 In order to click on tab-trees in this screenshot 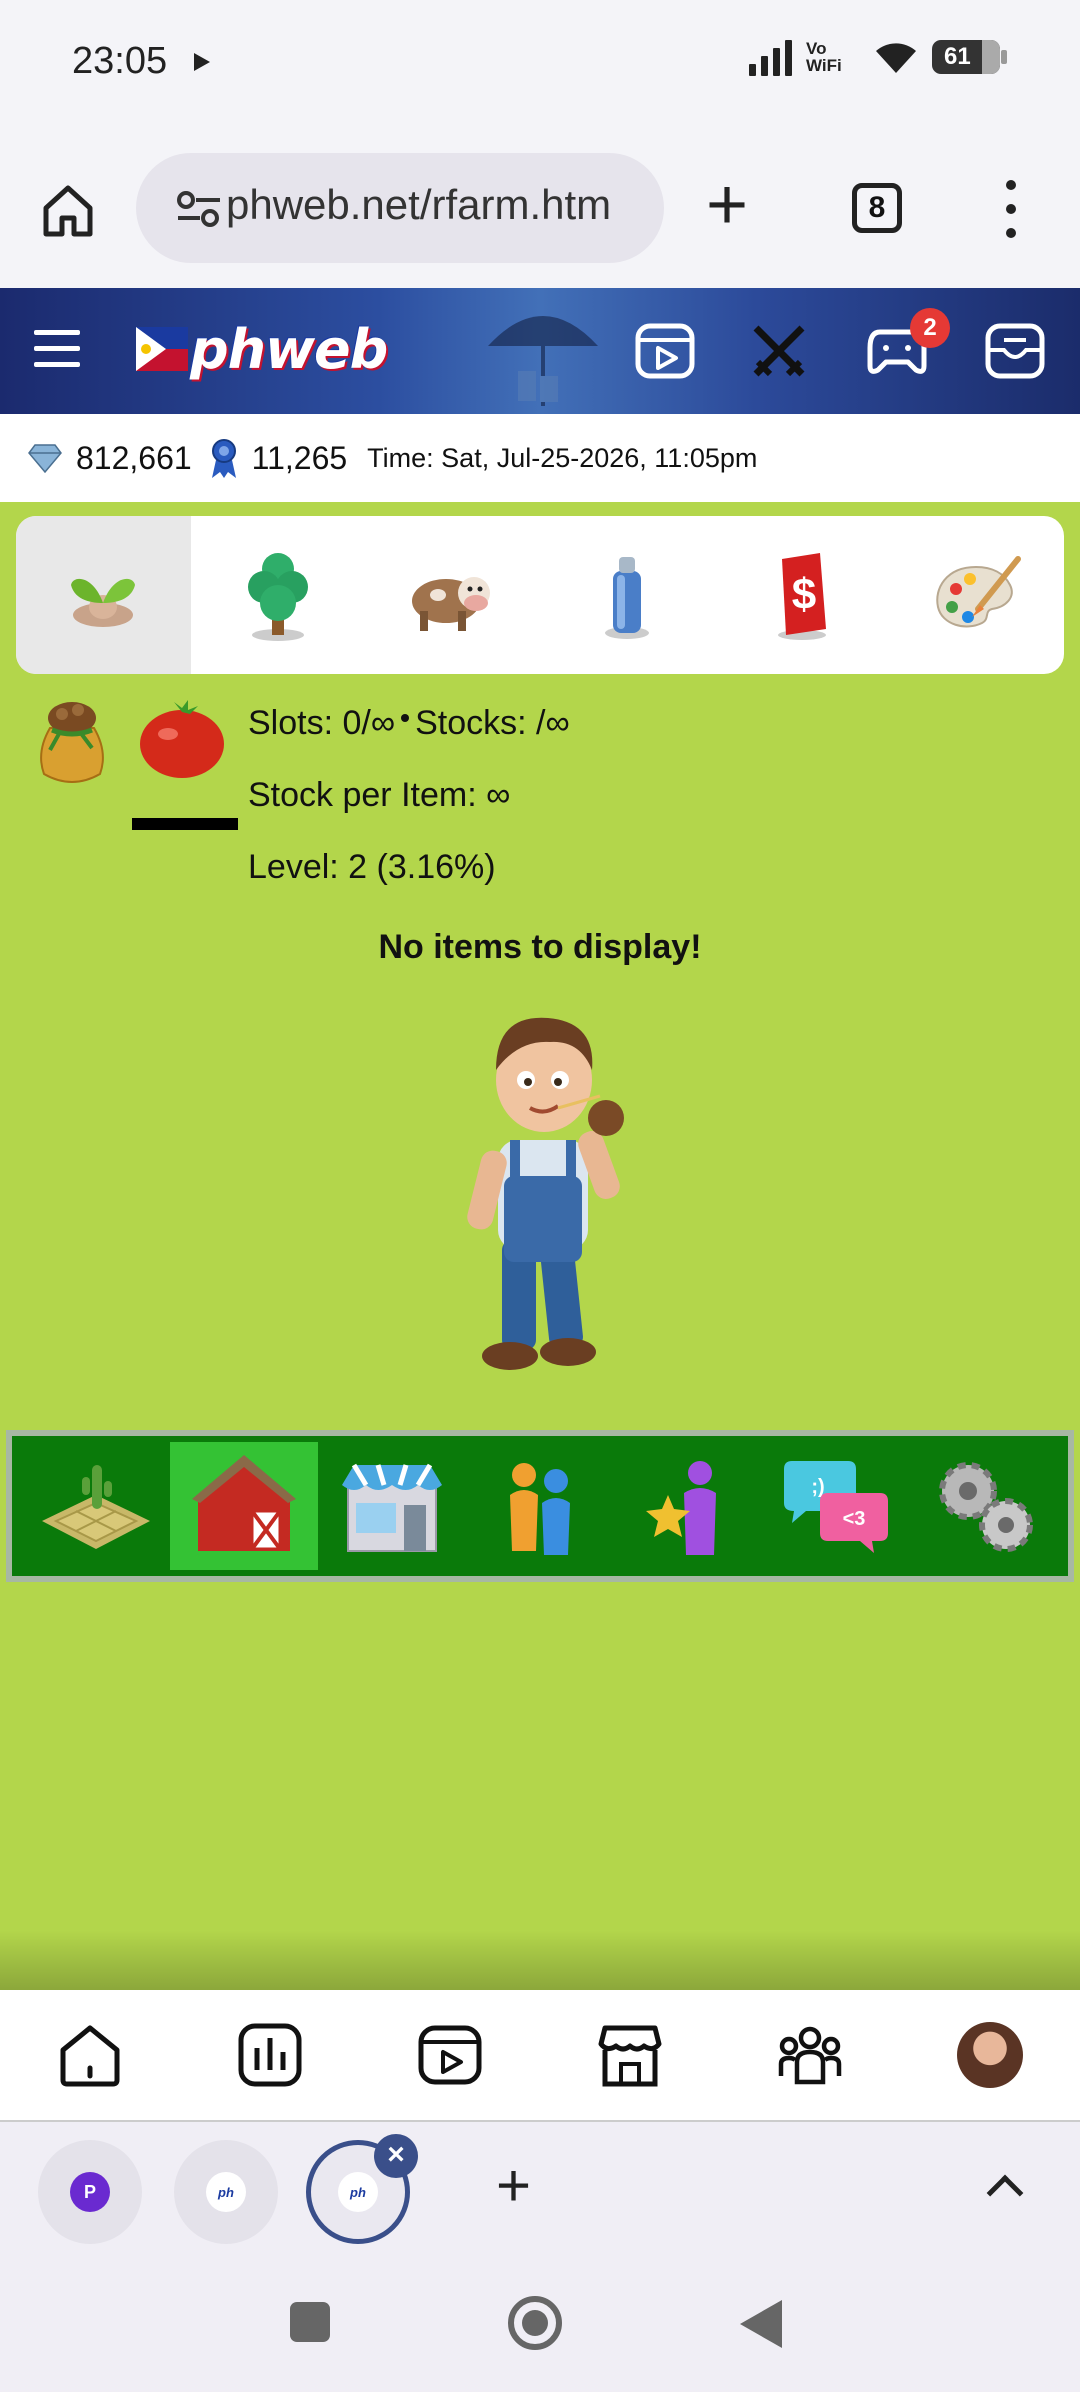, I will do `click(278, 595)`.